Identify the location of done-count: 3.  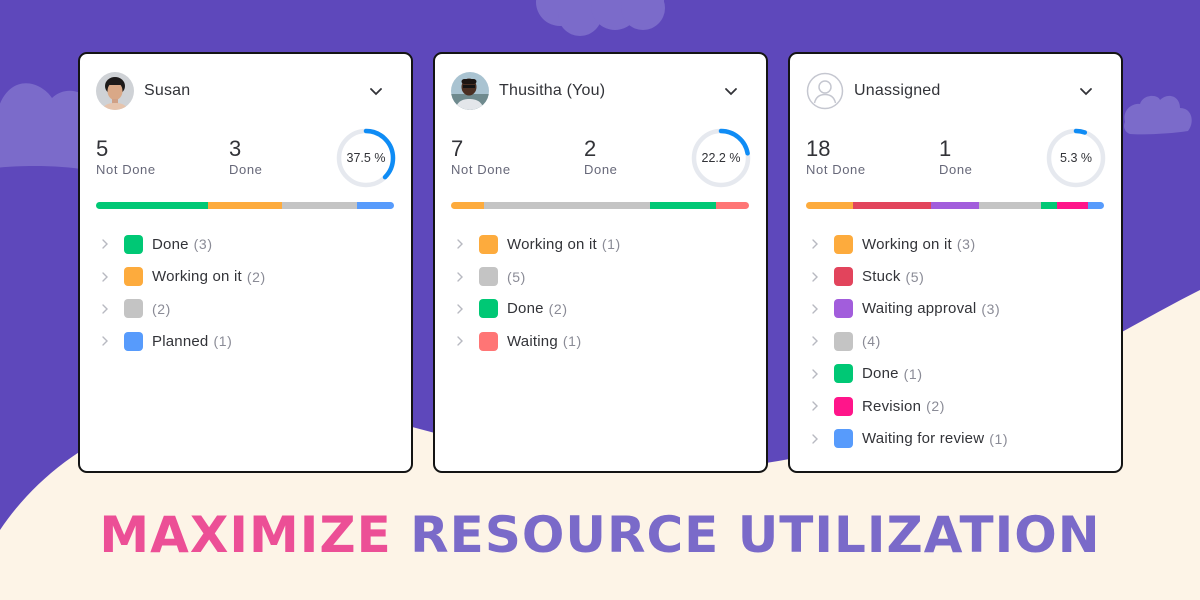
(235, 148).